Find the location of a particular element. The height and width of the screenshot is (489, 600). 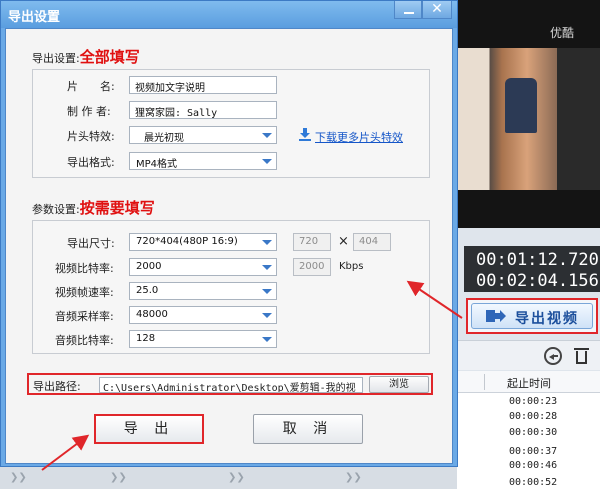

size-select: 720*404(480P 16:9) is located at coordinates (203, 242).